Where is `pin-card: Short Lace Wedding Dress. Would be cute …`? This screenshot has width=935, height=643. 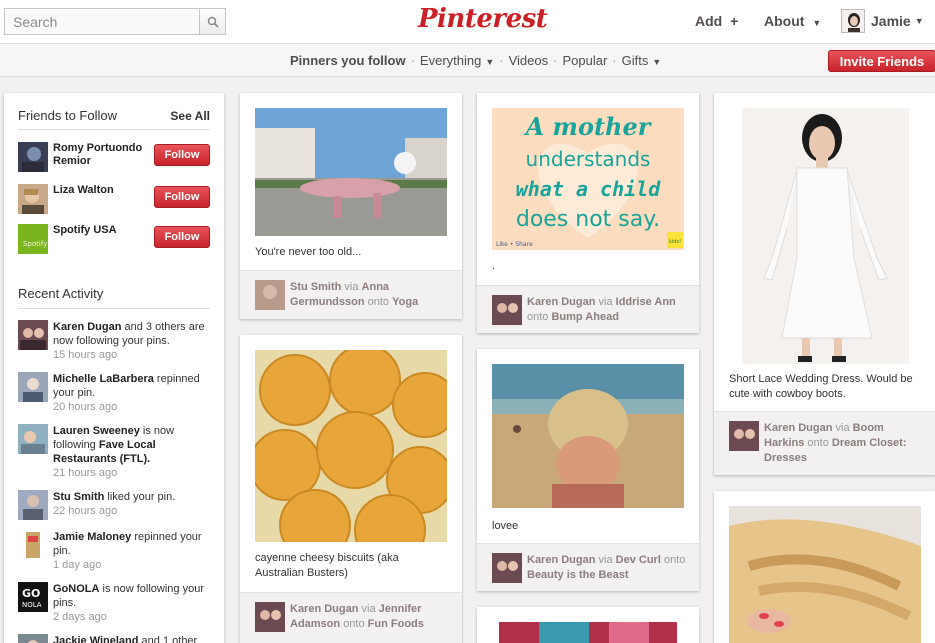
pin-card: Short Lace Wedding Dress. Would be cute … is located at coordinates (824, 284).